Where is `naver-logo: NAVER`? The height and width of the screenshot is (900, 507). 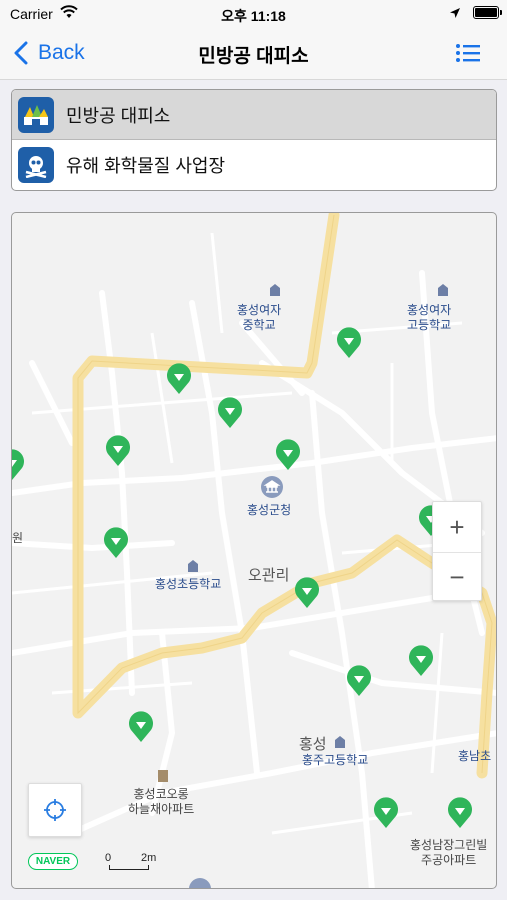 naver-logo: NAVER is located at coordinates (53, 861).